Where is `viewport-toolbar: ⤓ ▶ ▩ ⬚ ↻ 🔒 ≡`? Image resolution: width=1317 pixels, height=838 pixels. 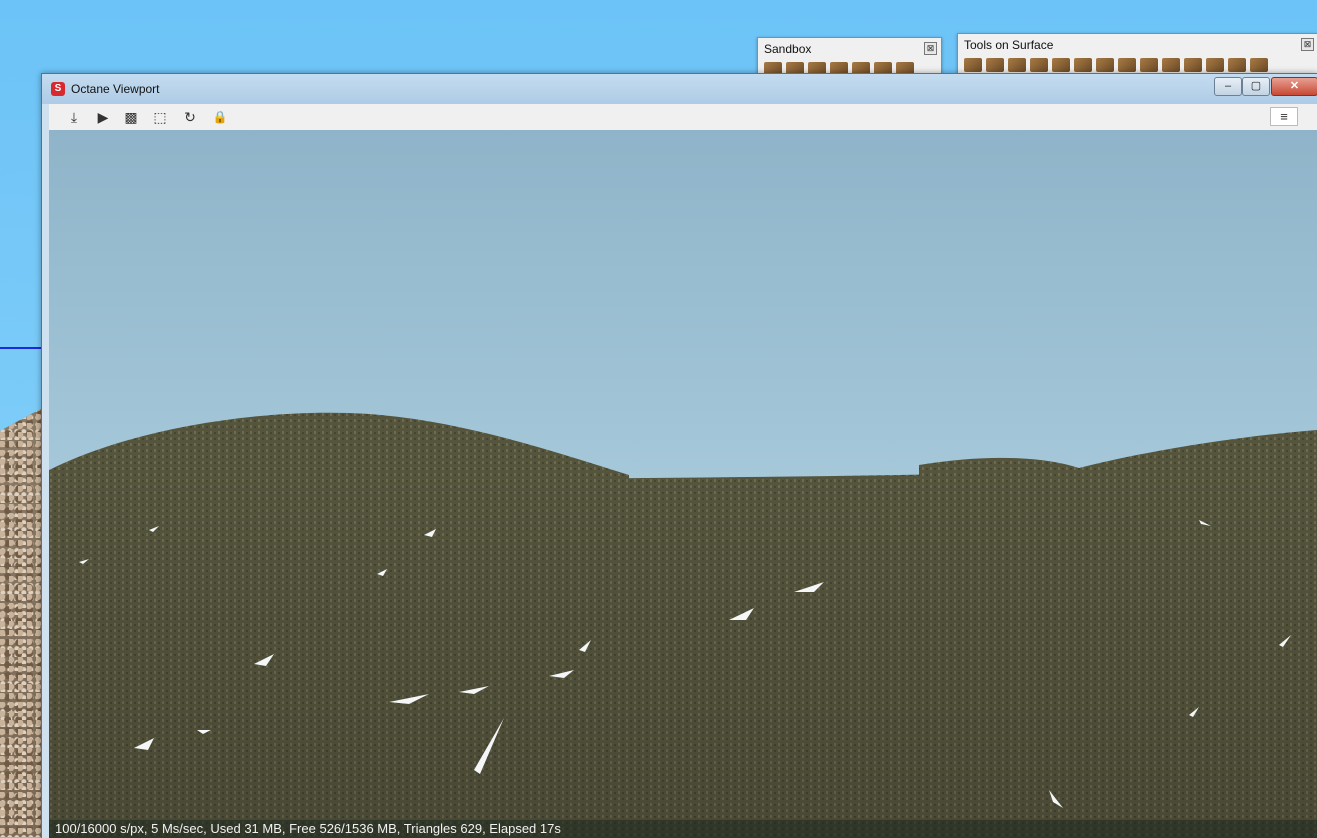 viewport-toolbar: ⤓ ▶ ▩ ⬚ ↻ 🔒 ≡ is located at coordinates (683, 117).